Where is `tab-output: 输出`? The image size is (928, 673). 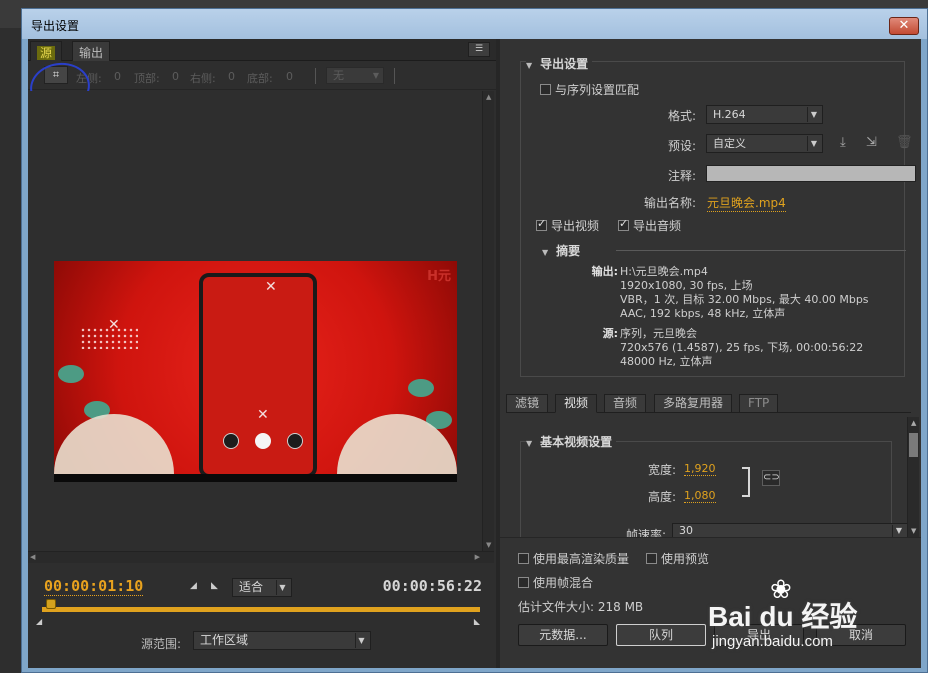
tab-output: 输出 is located at coordinates (91, 51).